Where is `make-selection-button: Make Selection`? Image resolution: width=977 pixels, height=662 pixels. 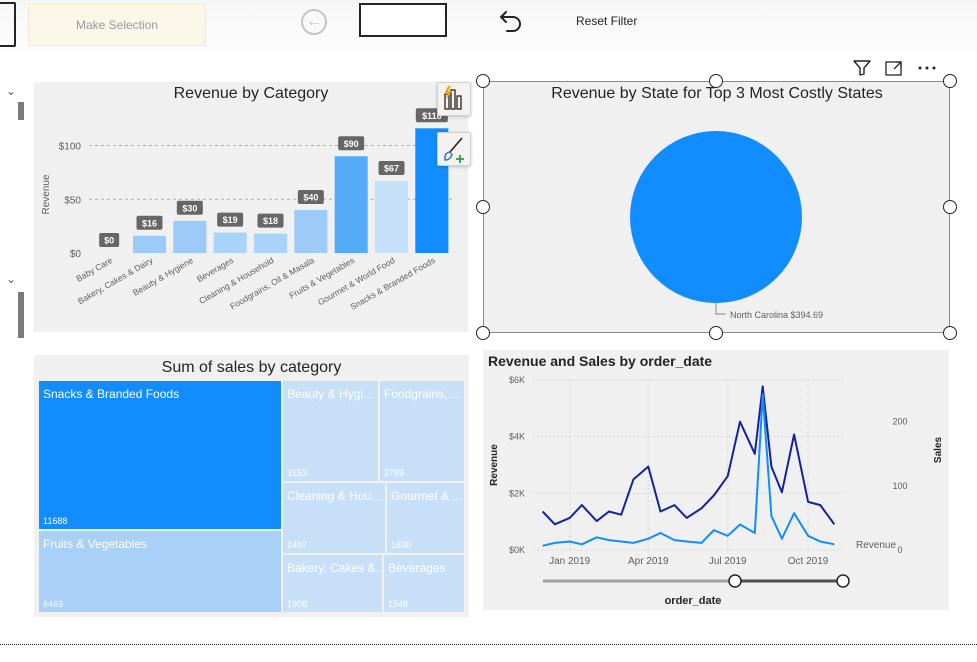
make-selection-button: Make Selection is located at coordinates (117, 25).